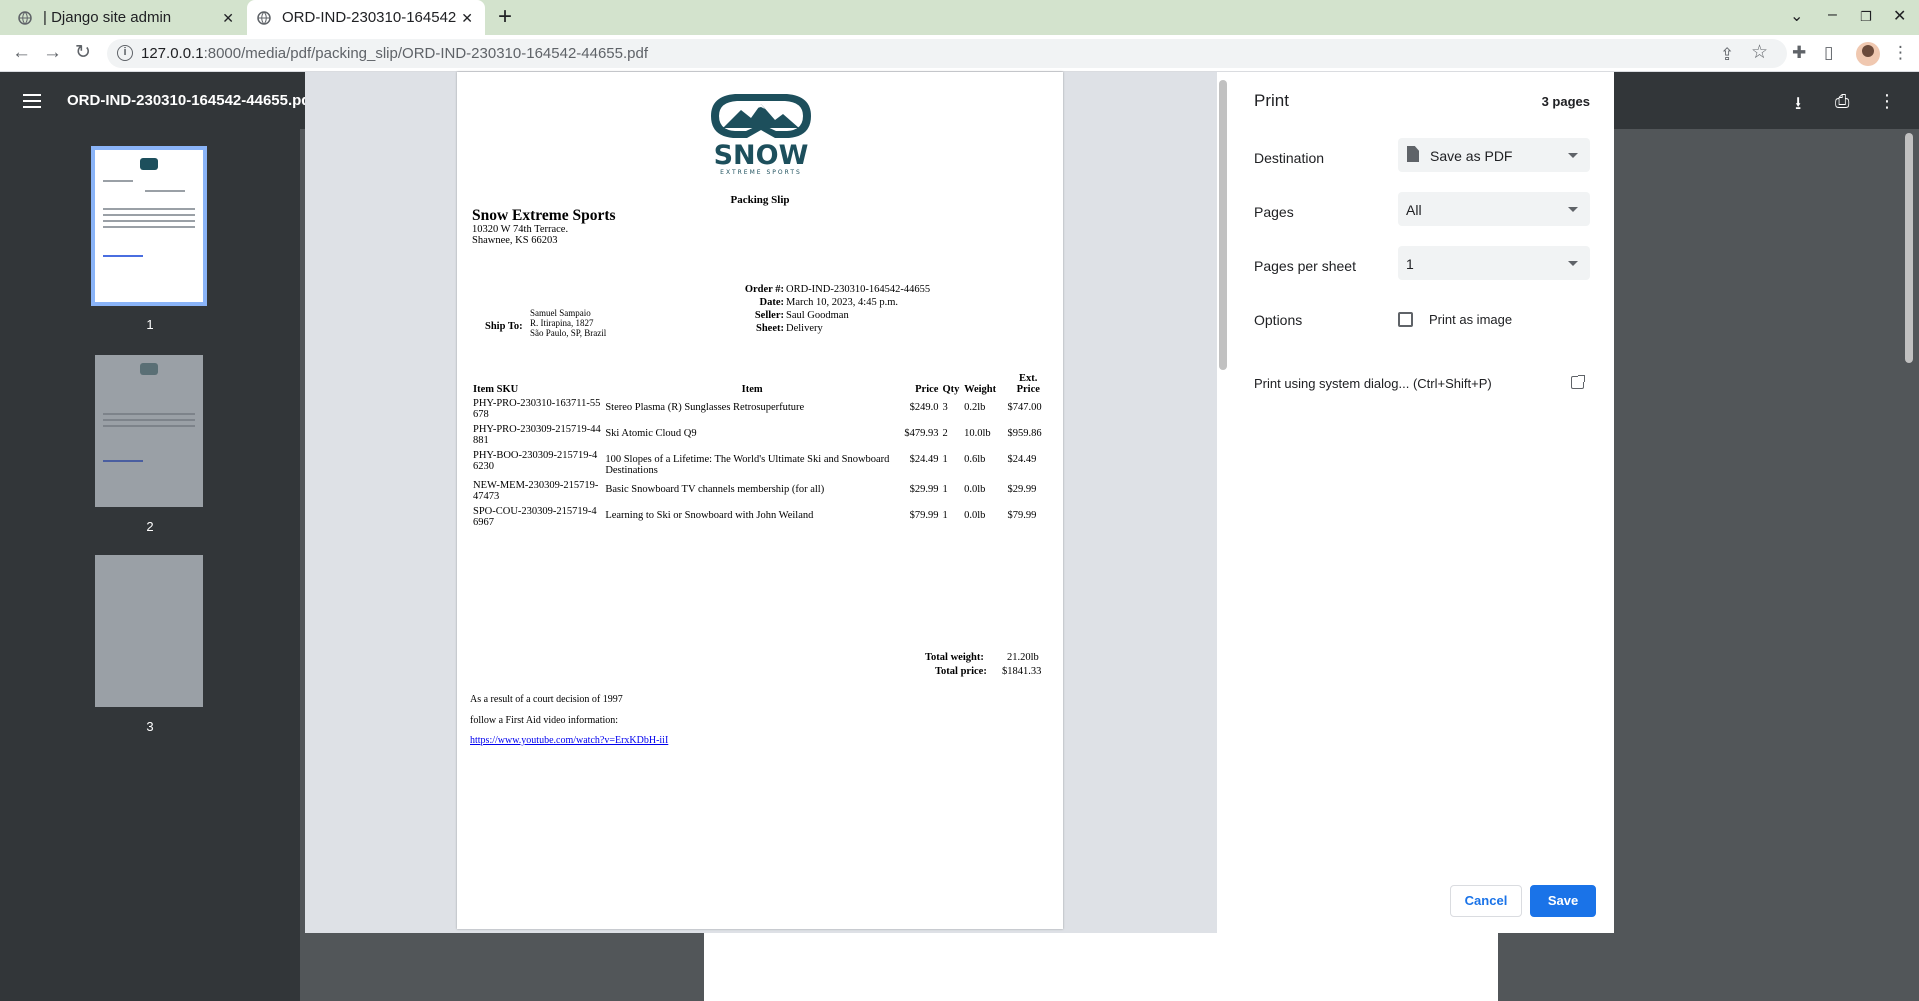 The width and height of the screenshot is (1919, 1001). Describe the element at coordinates (1799, 52) in the screenshot. I see `extensions-puzzle-icon: ✚` at that location.